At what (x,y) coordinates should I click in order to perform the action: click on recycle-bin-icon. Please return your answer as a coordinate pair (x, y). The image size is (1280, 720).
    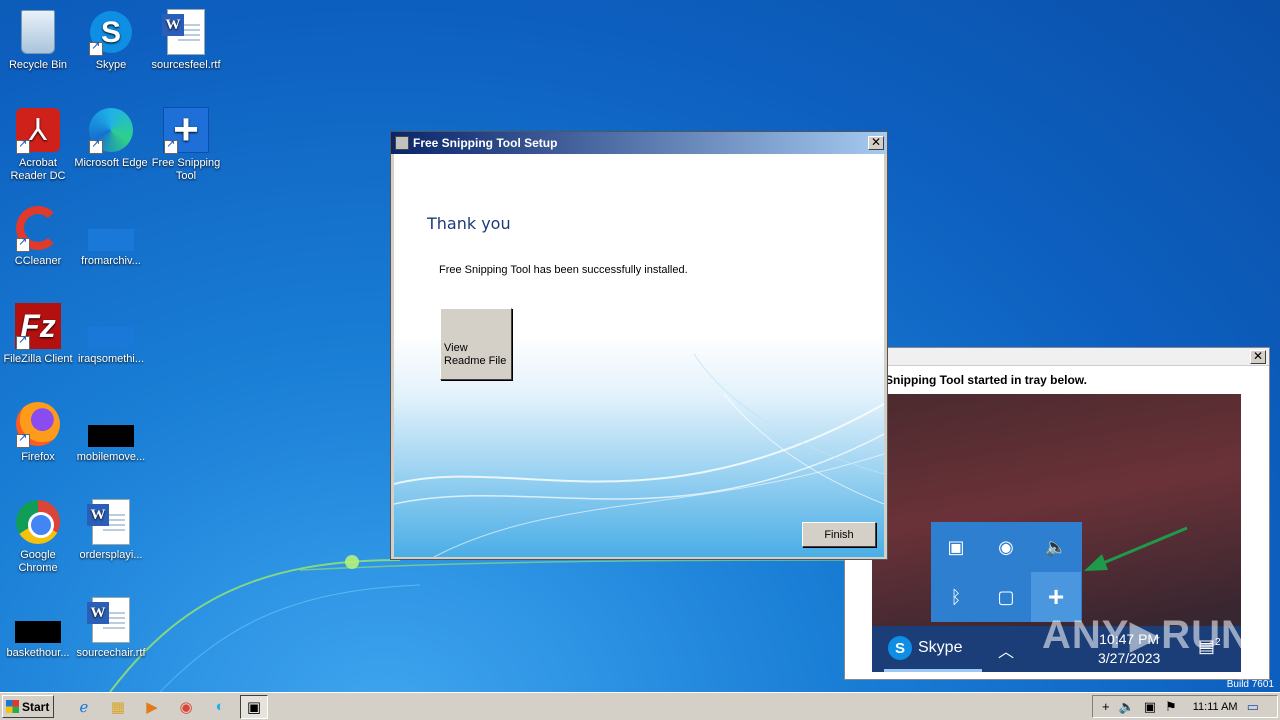
    Looking at the image, I should click on (38, 32).